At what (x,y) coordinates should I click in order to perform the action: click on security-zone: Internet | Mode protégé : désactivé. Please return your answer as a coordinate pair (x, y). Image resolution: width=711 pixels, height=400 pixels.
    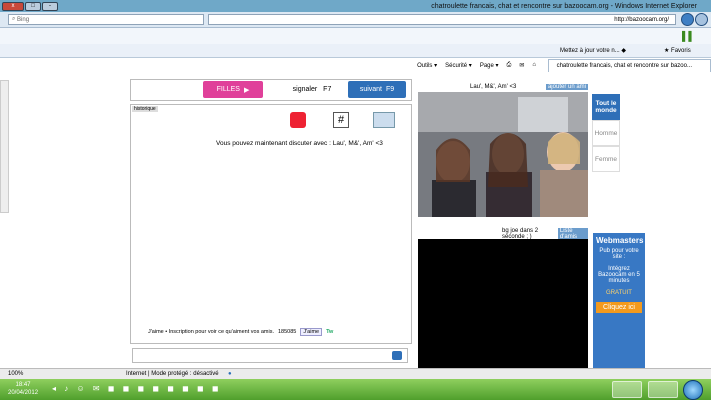
    Looking at the image, I should click on (172, 374).